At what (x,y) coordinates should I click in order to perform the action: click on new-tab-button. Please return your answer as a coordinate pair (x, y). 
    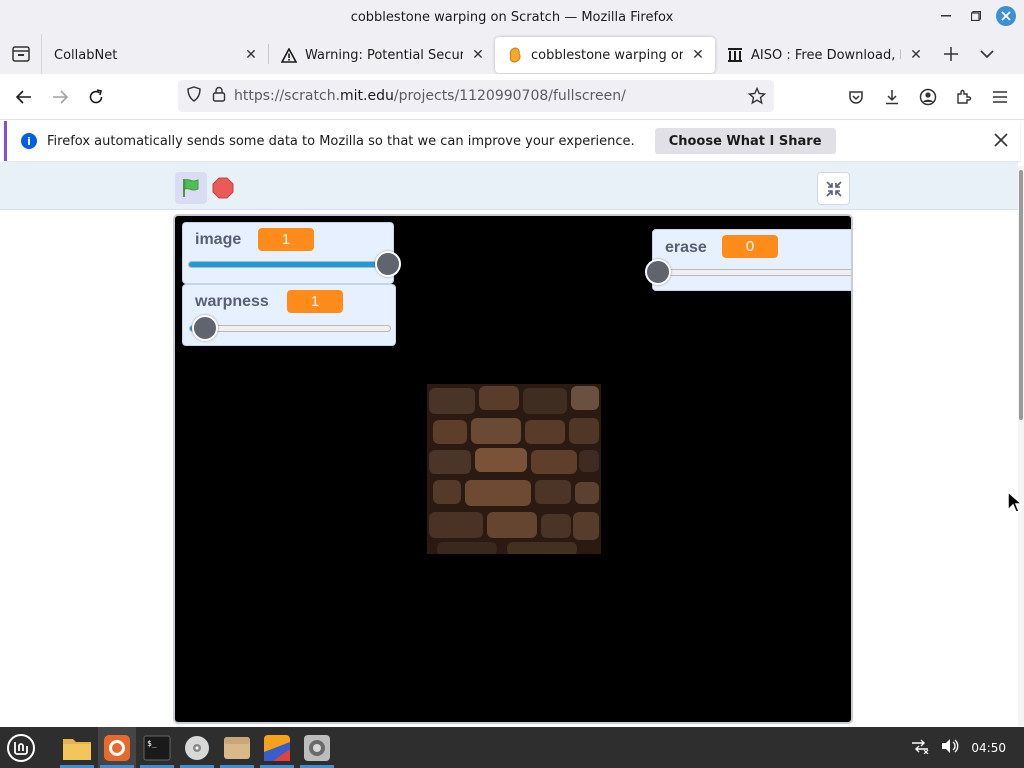
    Looking at the image, I should click on (951, 54).